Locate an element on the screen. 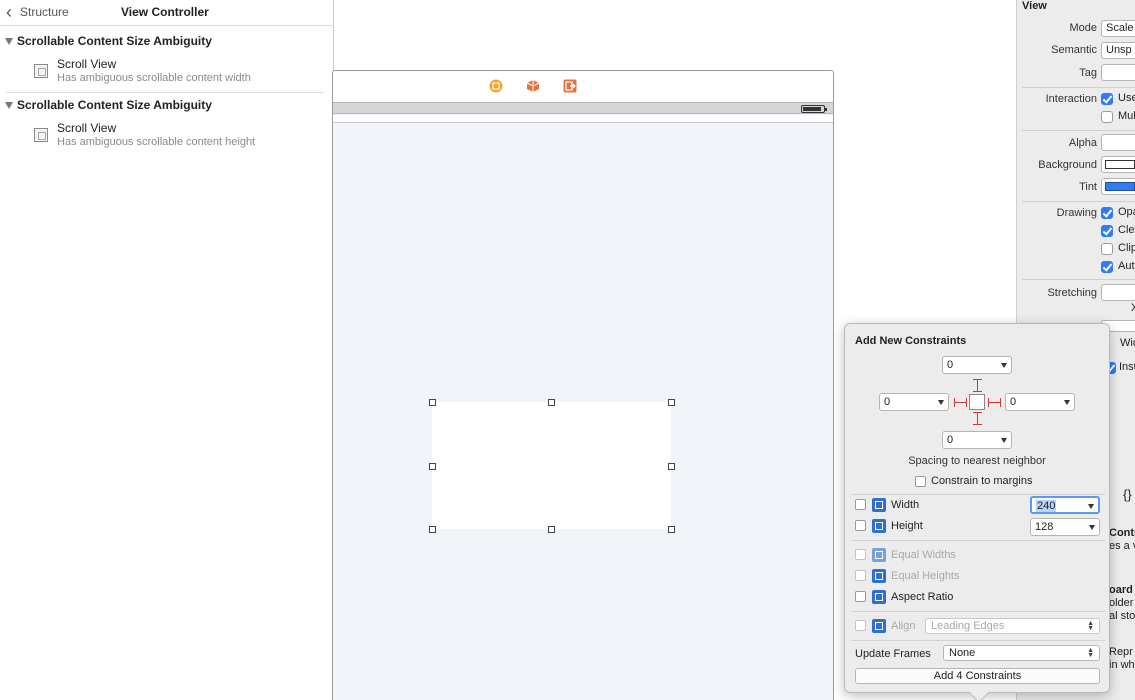 Image resolution: width=1135 pixels, height=700 pixels. issue-item-subtitle: Has ambiguous scrollable content height is located at coordinates (156, 142).